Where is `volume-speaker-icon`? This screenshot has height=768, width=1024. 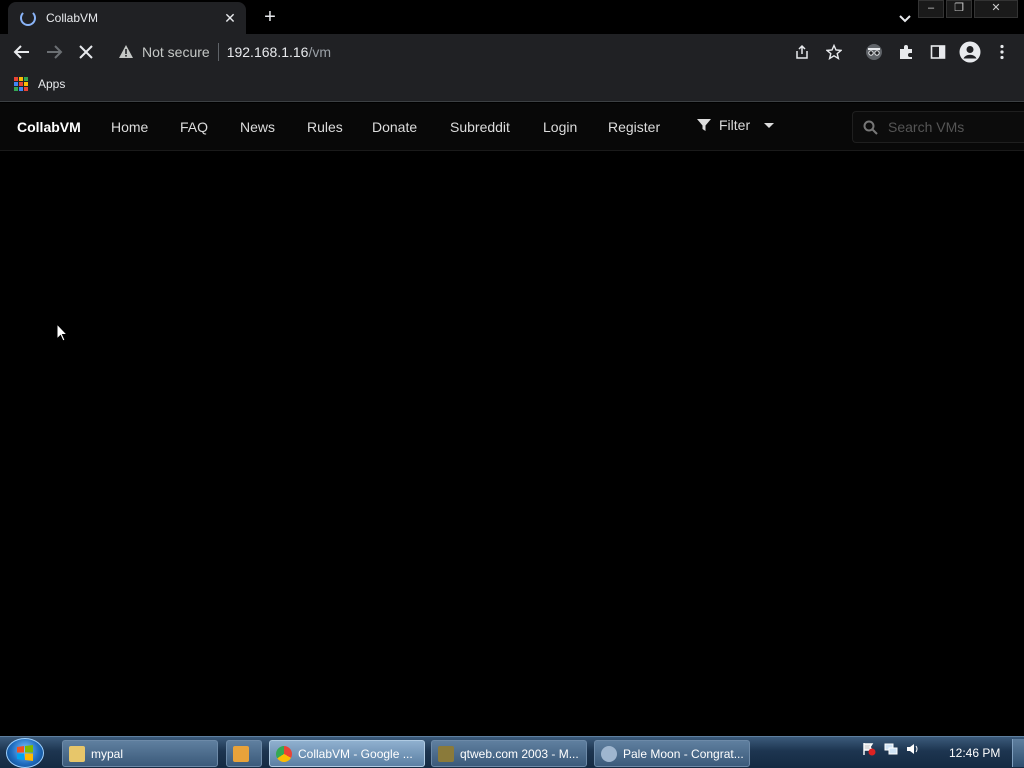 volume-speaker-icon is located at coordinates (913, 749).